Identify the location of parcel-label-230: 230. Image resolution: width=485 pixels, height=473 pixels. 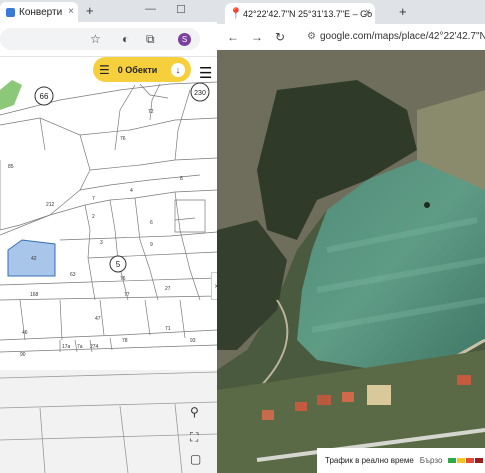
(200, 92).